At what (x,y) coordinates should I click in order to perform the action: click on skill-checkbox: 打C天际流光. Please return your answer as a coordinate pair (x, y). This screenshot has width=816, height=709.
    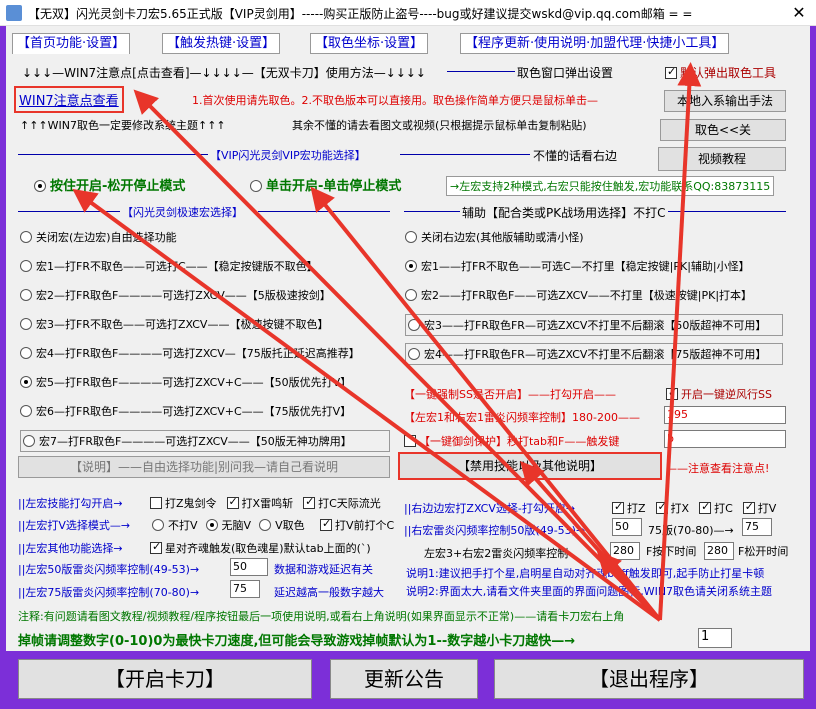
    Looking at the image, I should click on (342, 502).